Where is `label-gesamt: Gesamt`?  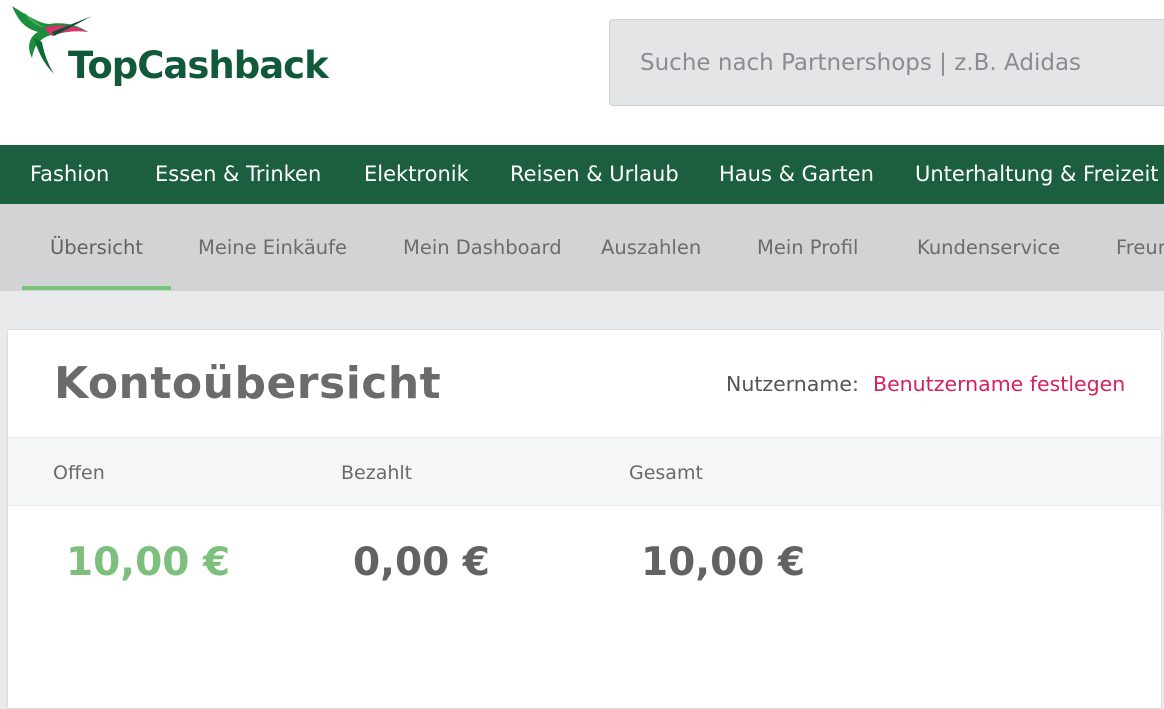 label-gesamt: Gesamt is located at coordinates (666, 473).